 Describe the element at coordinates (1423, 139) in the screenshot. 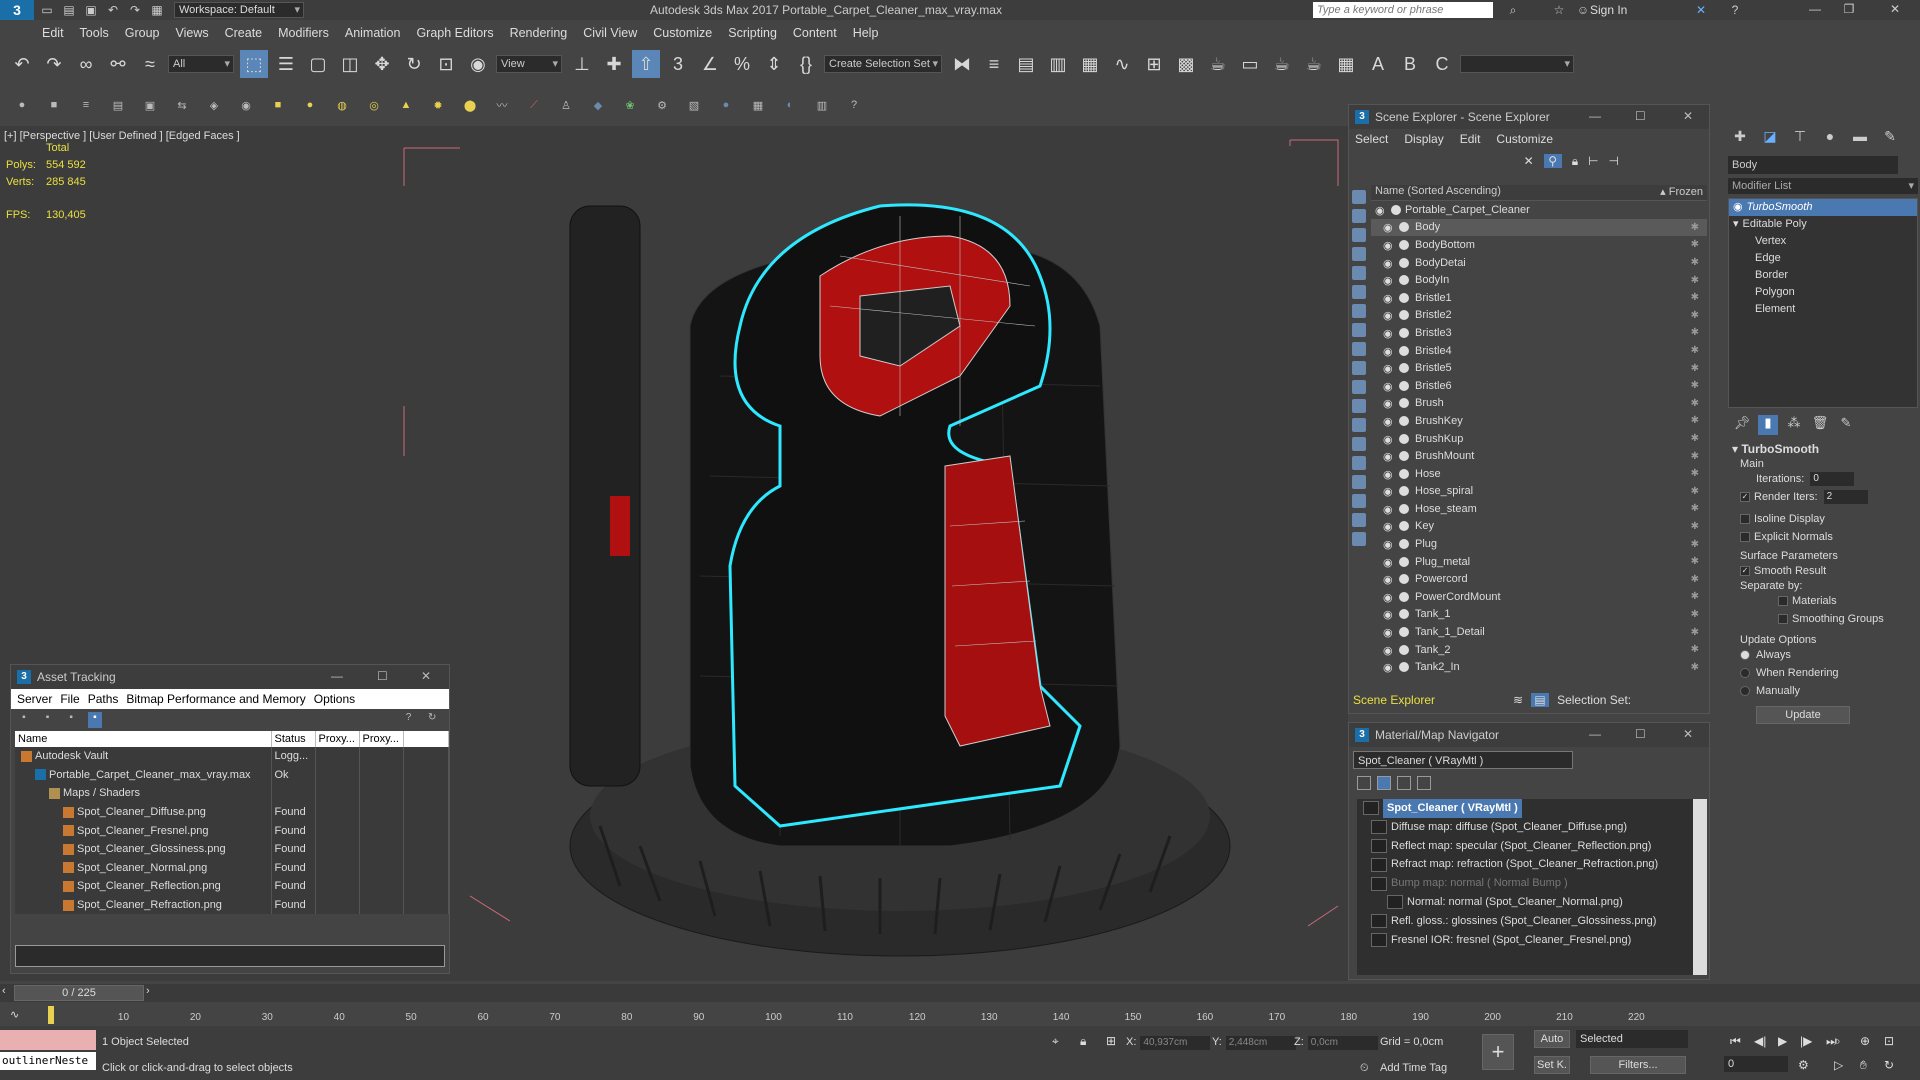

I see `se-menu-display: Display` at that location.